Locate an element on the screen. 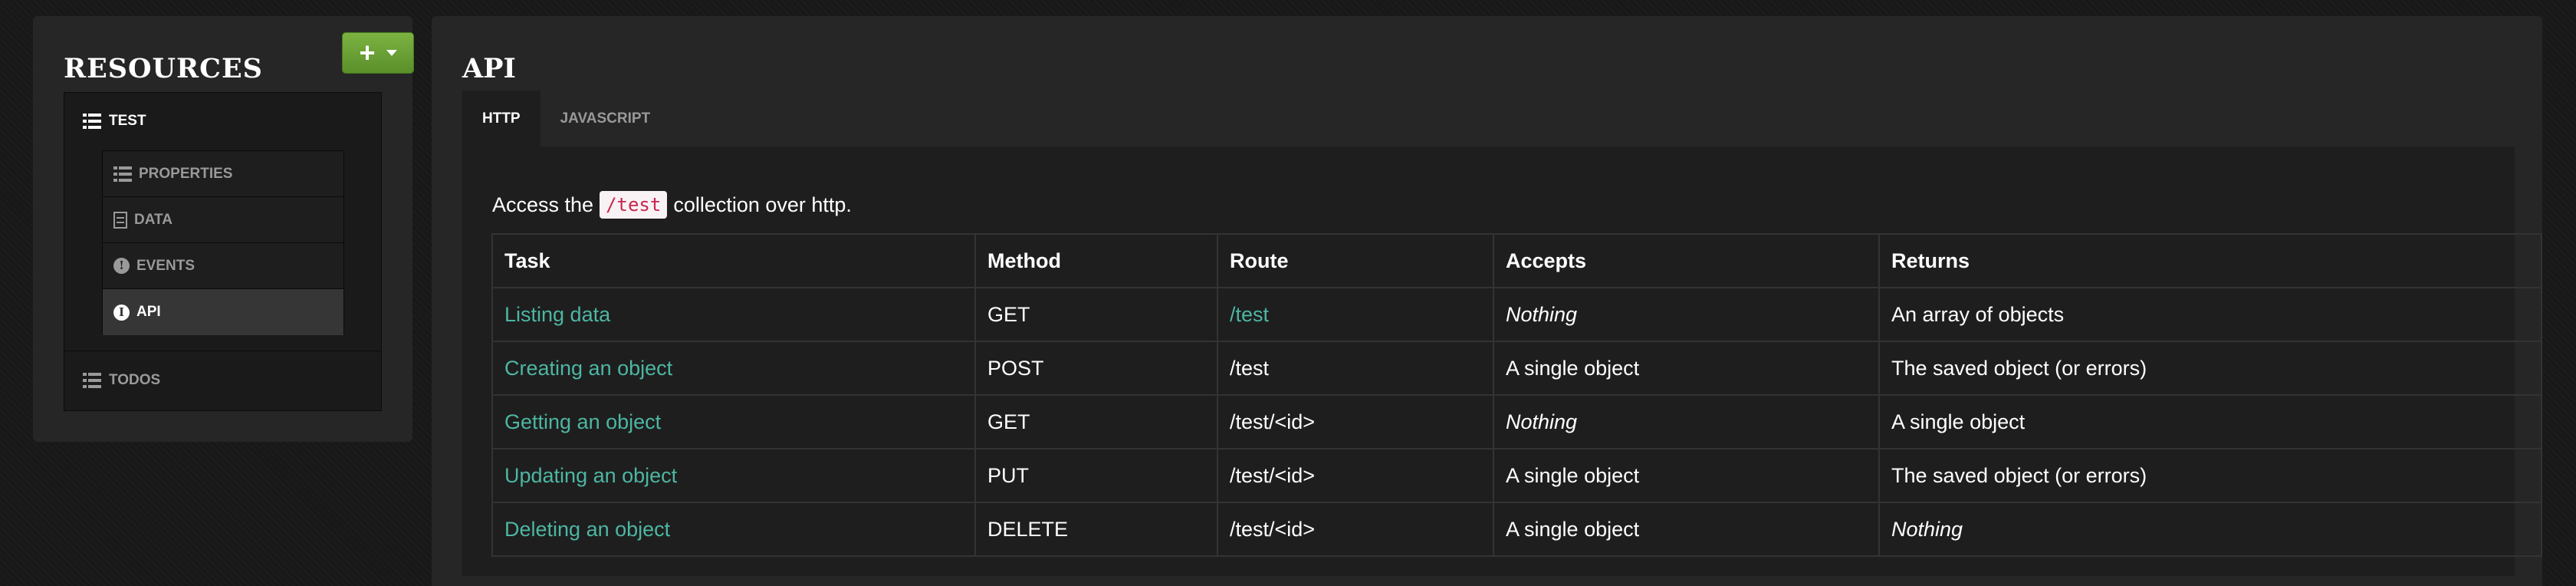 The width and height of the screenshot is (2576, 586). resource-item-todos: TODOS is located at coordinates (122, 381).